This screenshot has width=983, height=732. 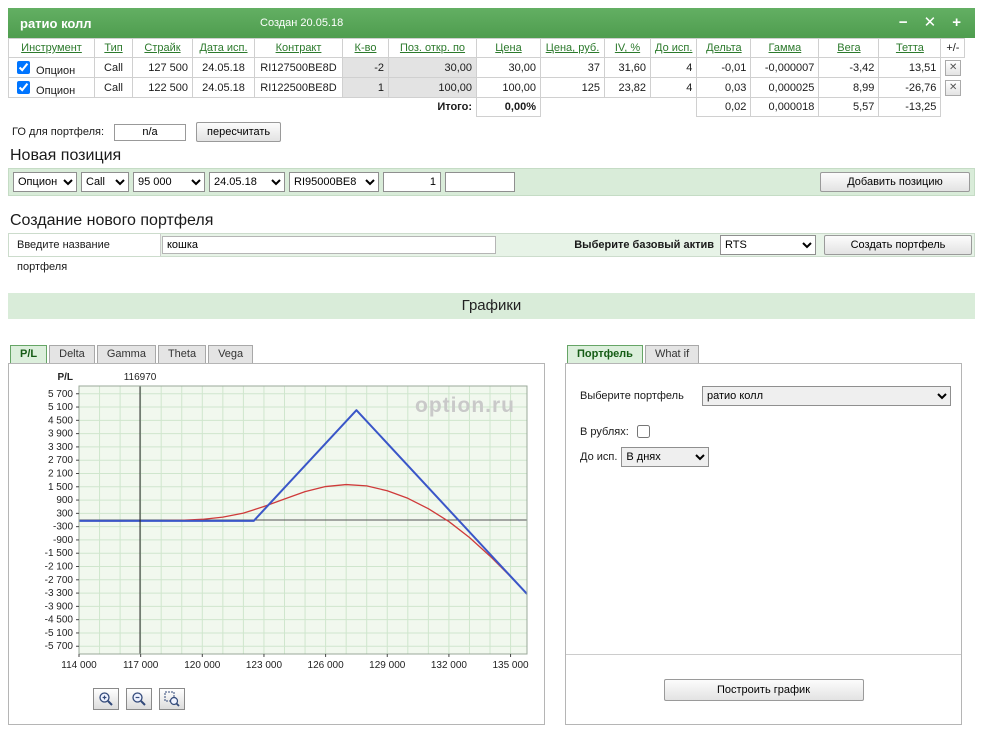 What do you see at coordinates (898, 245) in the screenshot?
I see `create-portfolio-button: Создать портфель` at bounding box center [898, 245].